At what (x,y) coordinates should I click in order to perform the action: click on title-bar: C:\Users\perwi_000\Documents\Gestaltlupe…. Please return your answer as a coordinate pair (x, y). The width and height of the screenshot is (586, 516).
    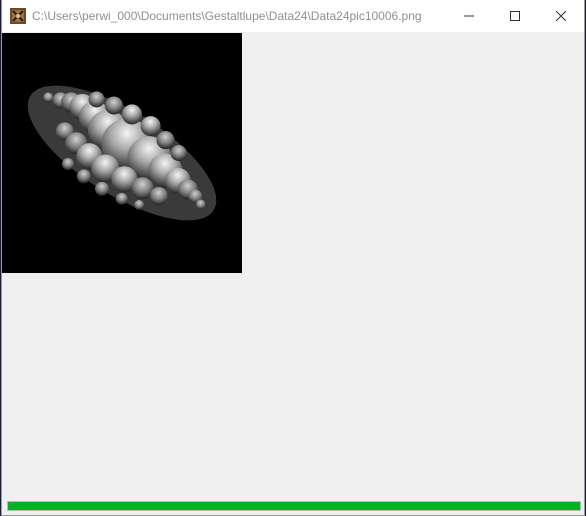
    Looking at the image, I should click on (293, 16).